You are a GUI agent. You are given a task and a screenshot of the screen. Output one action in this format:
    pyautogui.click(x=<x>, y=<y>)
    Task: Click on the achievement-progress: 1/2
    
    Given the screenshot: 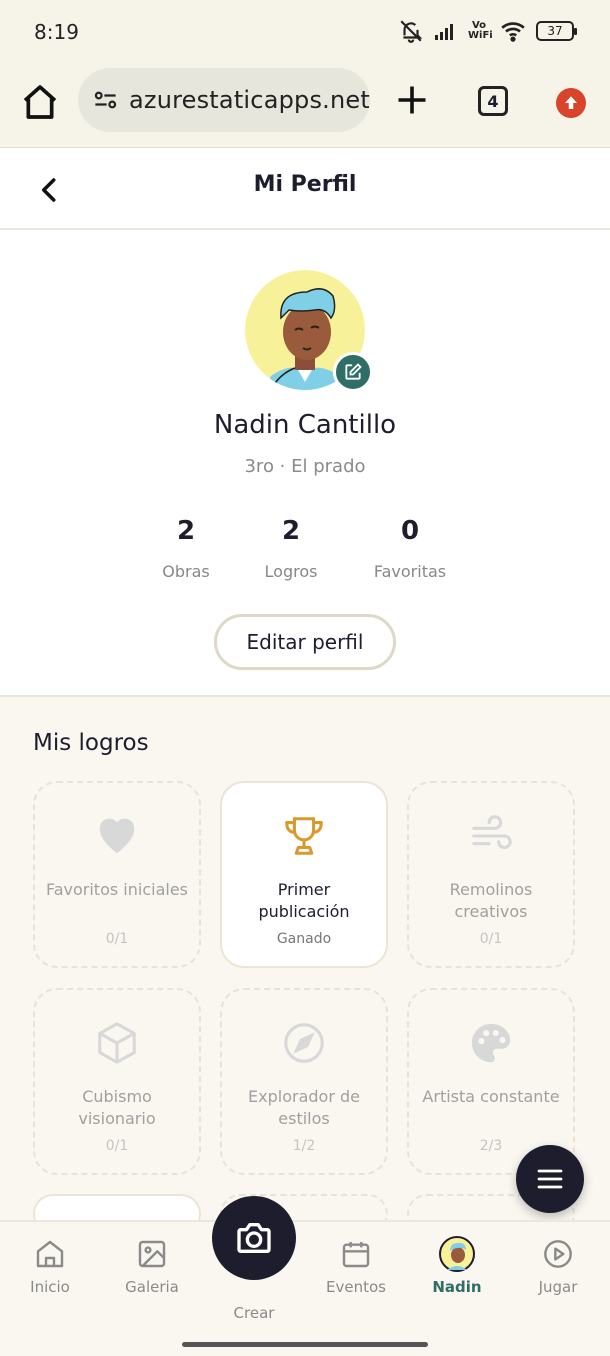 What is the action you would take?
    pyautogui.click(x=304, y=1146)
    